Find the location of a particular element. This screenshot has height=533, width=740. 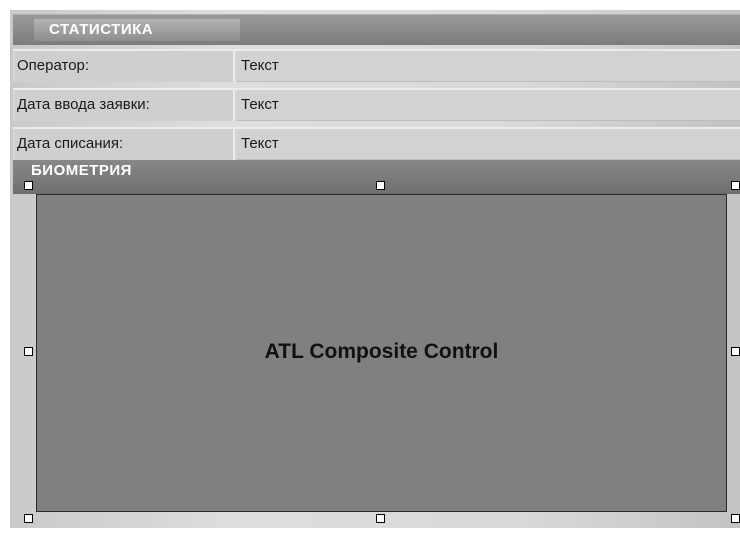

request-date-label: Дата ввода заявки: is located at coordinates (125, 105).